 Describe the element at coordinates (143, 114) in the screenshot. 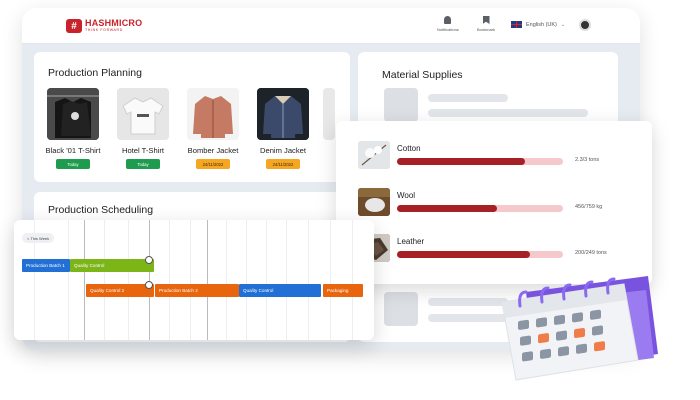

I see `hotel-tshirt-image` at that location.